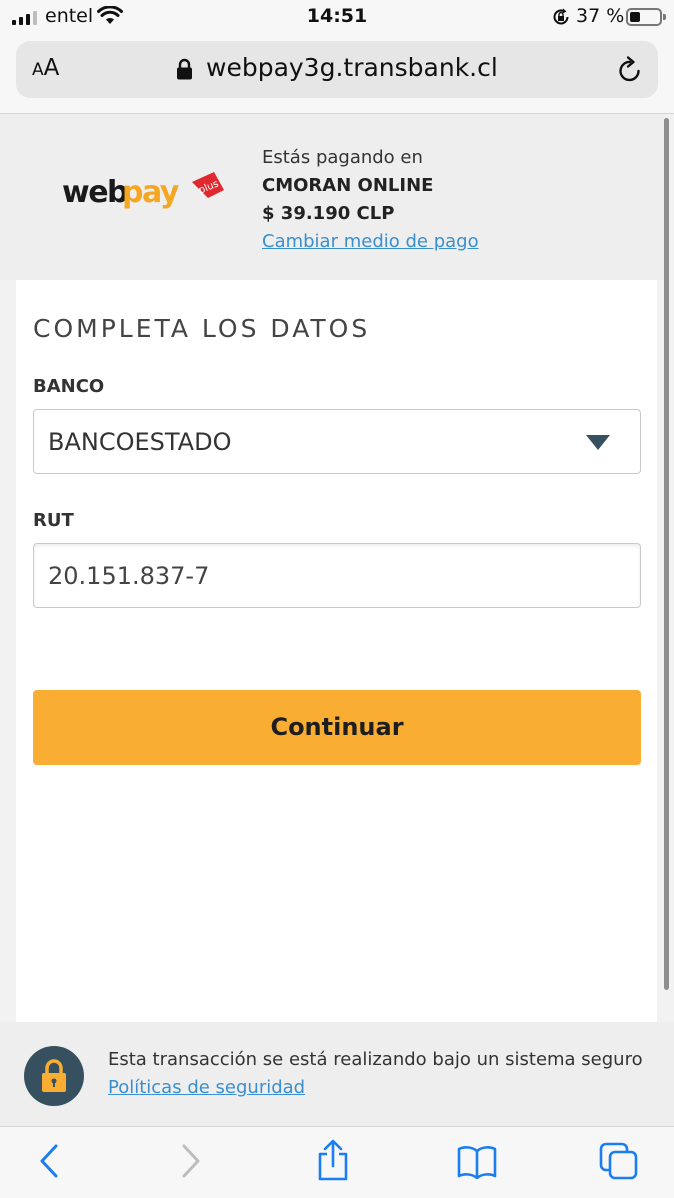 The height and width of the screenshot is (1198, 674). I want to click on webpay-logo: web pay plus, so click(144, 195).